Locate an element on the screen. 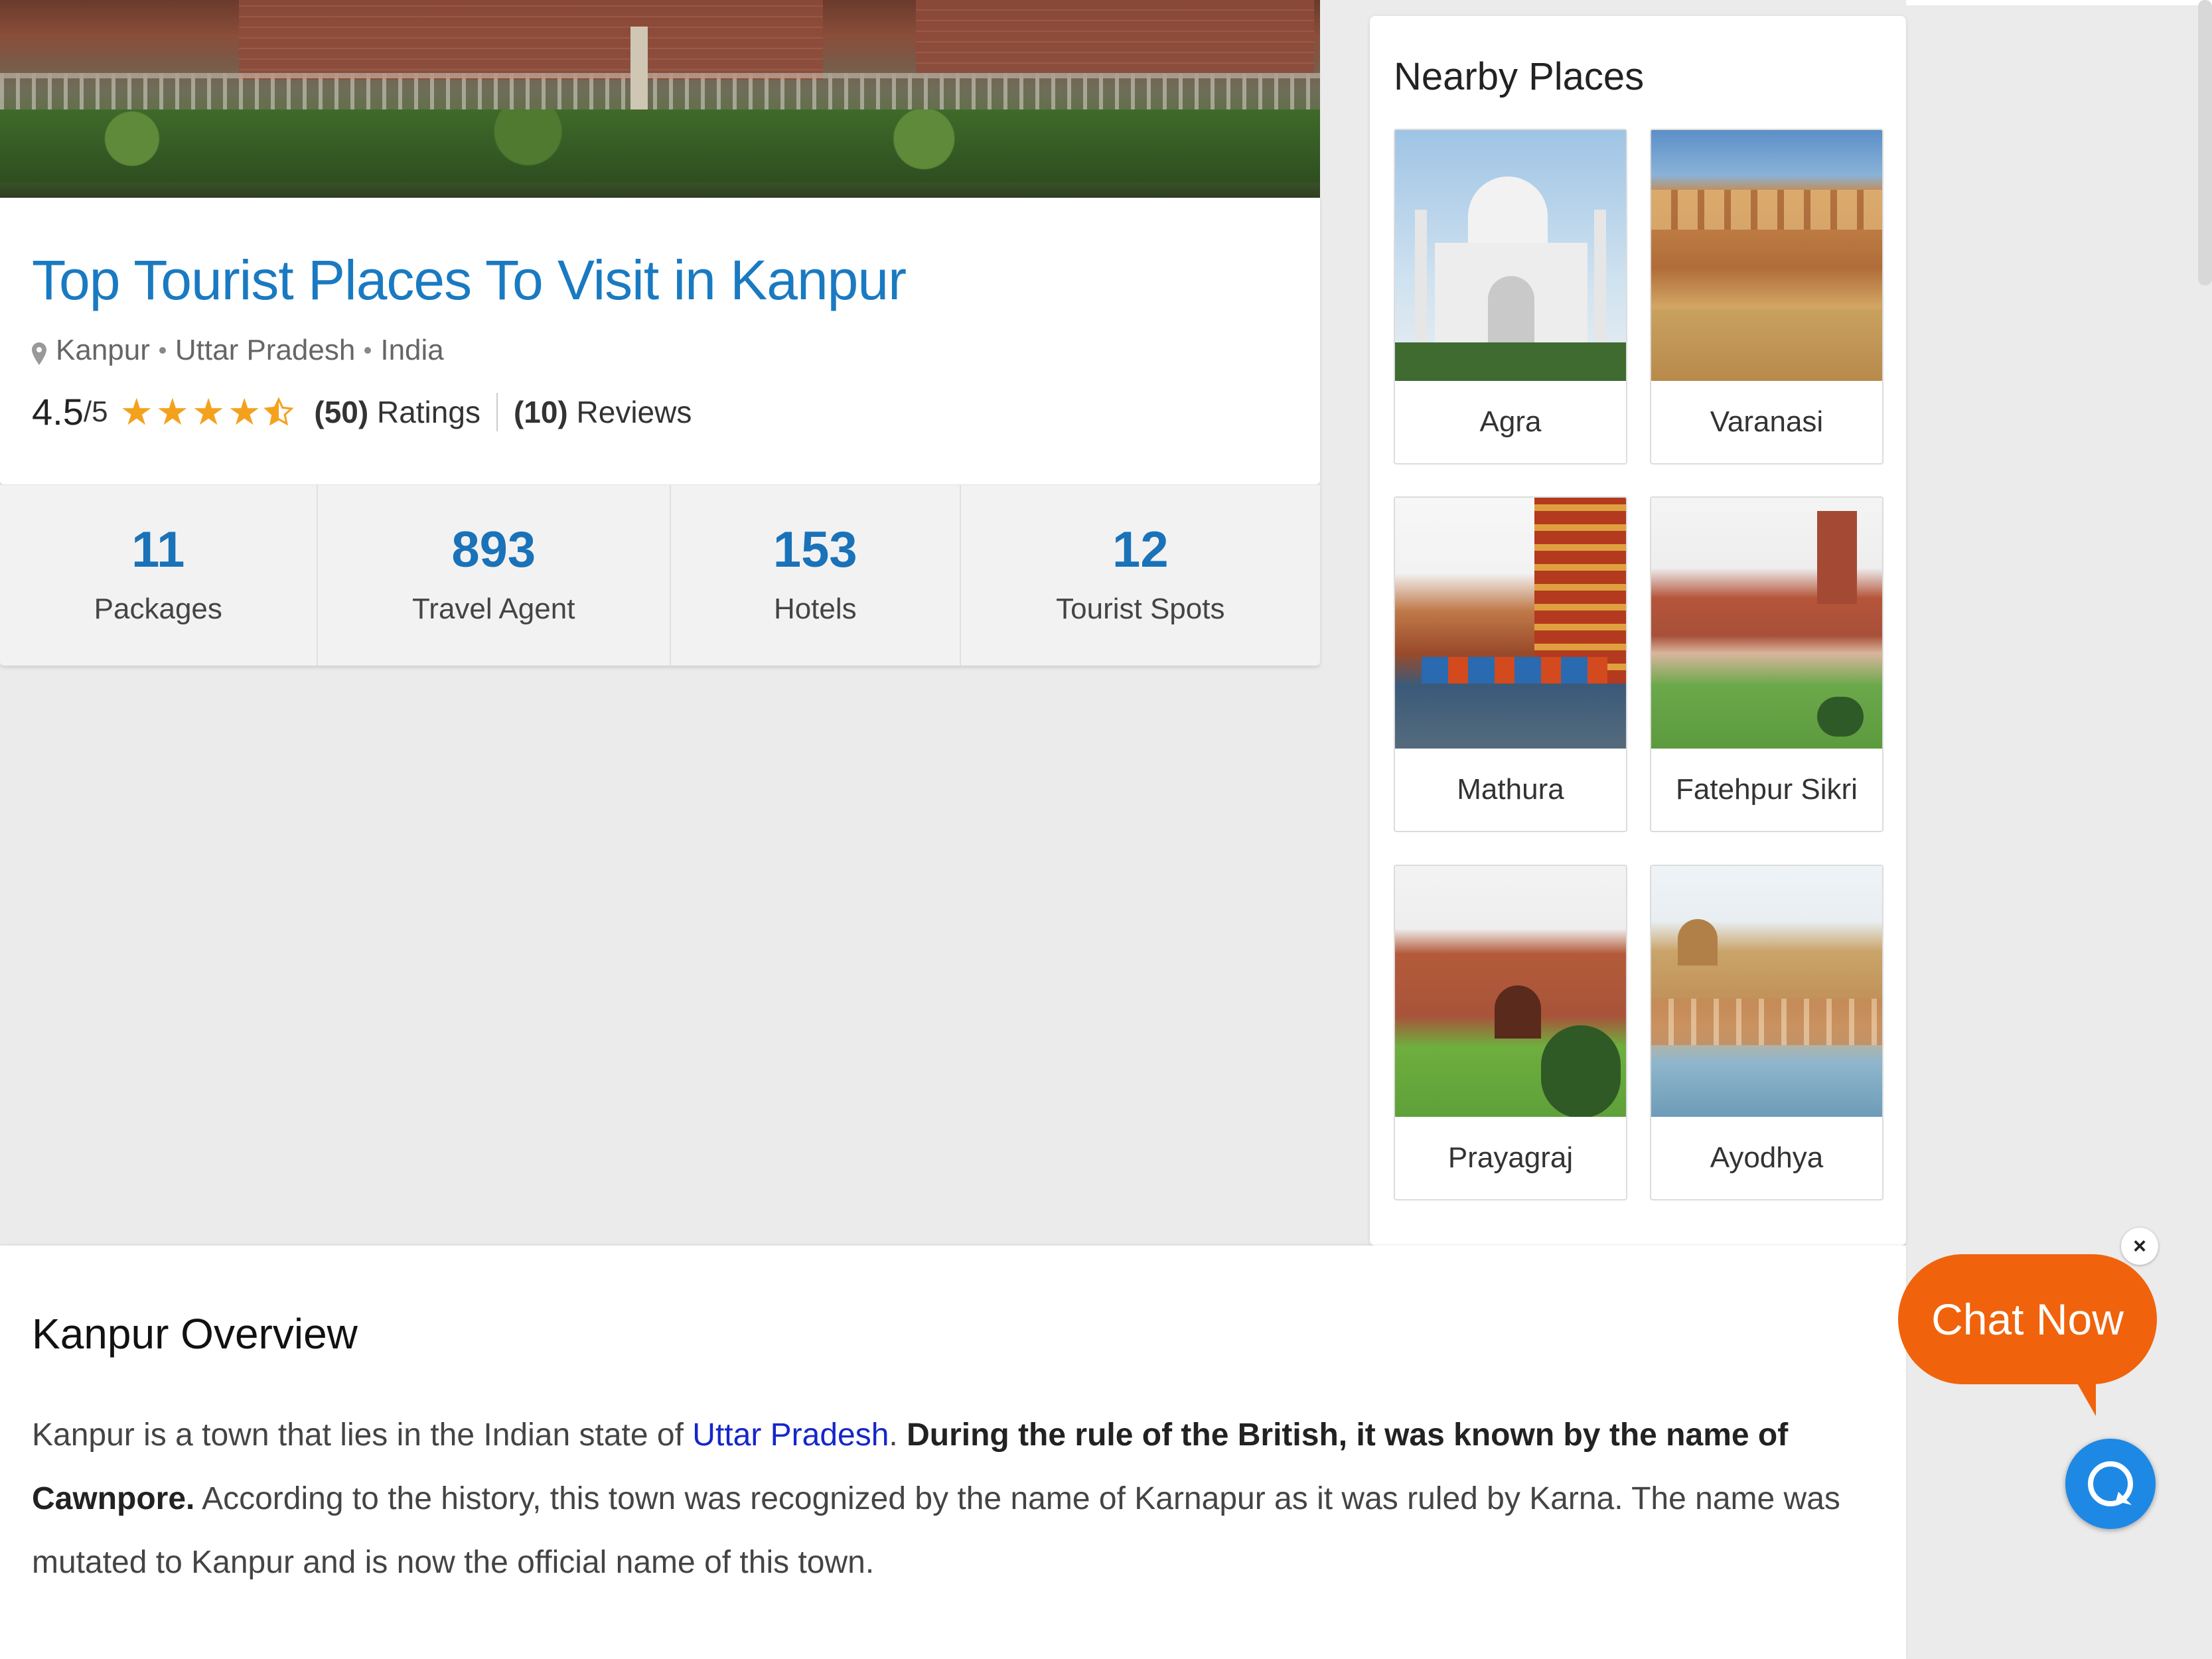 Image resolution: width=2212 pixels, height=1659 pixels. ratings-count: (50) is located at coordinates (341, 411).